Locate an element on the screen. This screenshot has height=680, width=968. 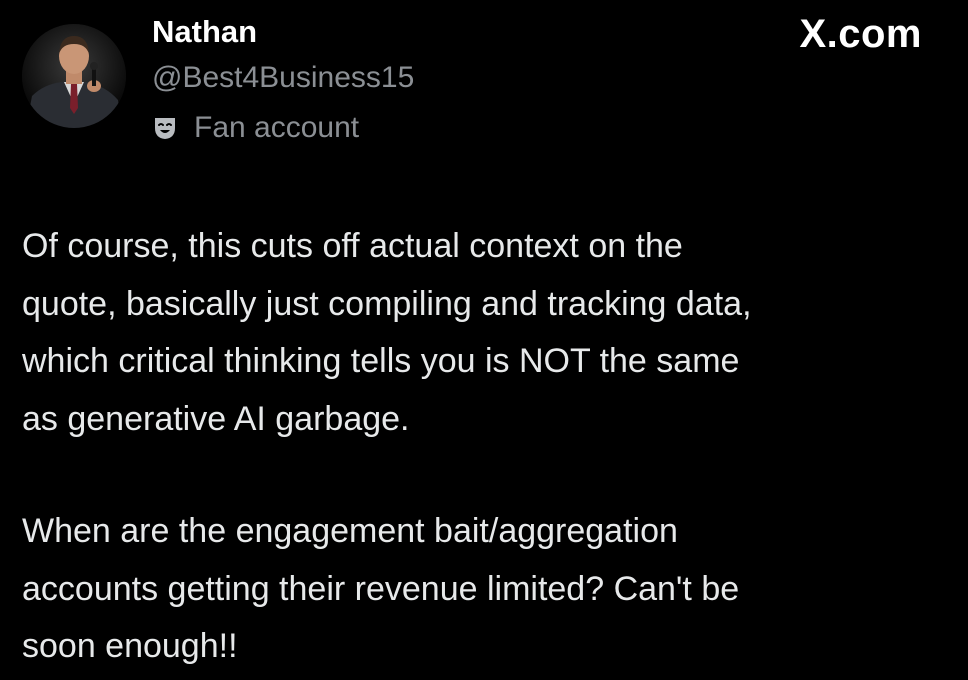
account-label-text: Fan account is located at coordinates (277, 127).